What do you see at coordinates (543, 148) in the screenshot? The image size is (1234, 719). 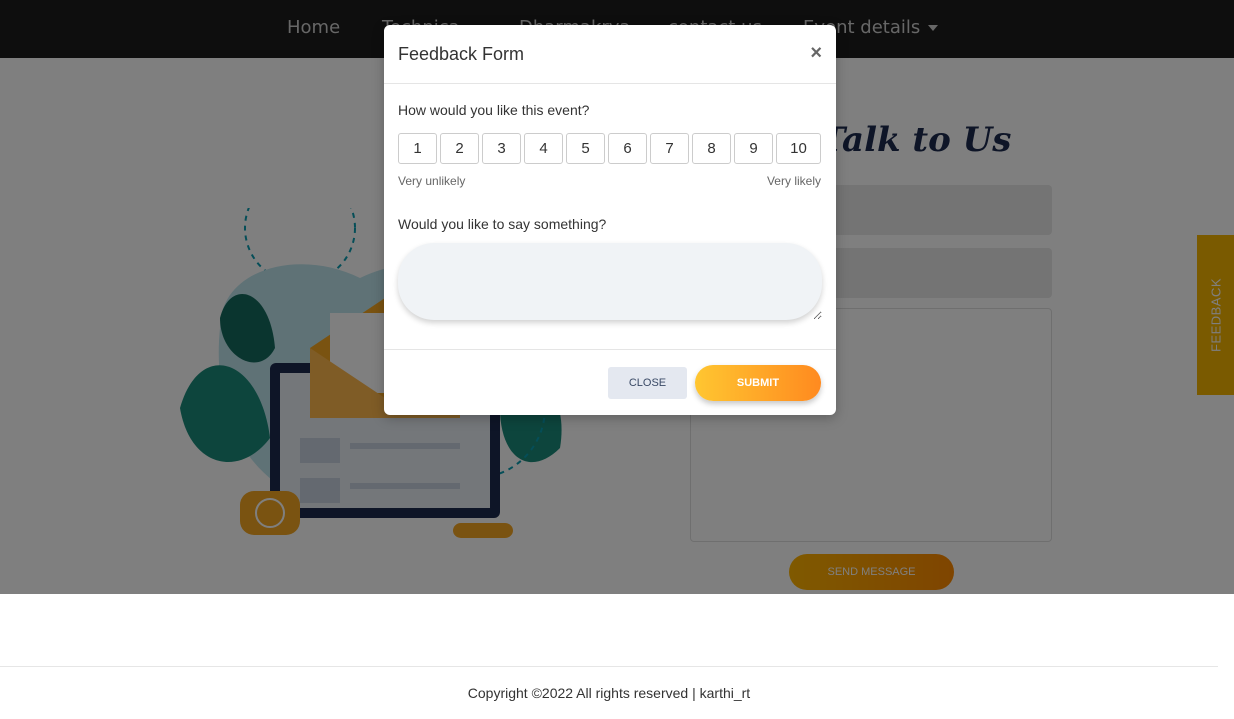 I see `rating-option-4: 4` at bounding box center [543, 148].